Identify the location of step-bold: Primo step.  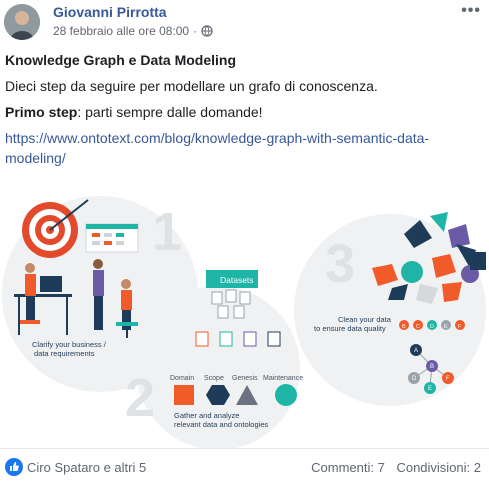
(41, 112).